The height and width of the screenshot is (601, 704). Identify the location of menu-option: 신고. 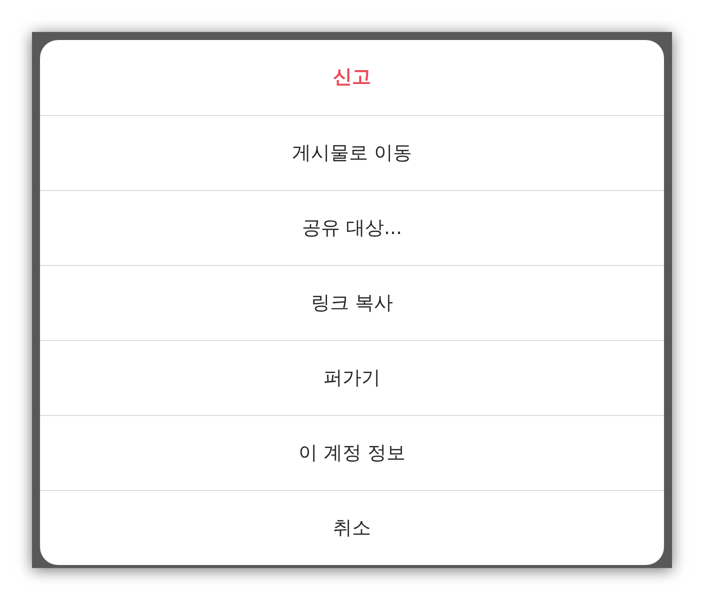
(352, 77).